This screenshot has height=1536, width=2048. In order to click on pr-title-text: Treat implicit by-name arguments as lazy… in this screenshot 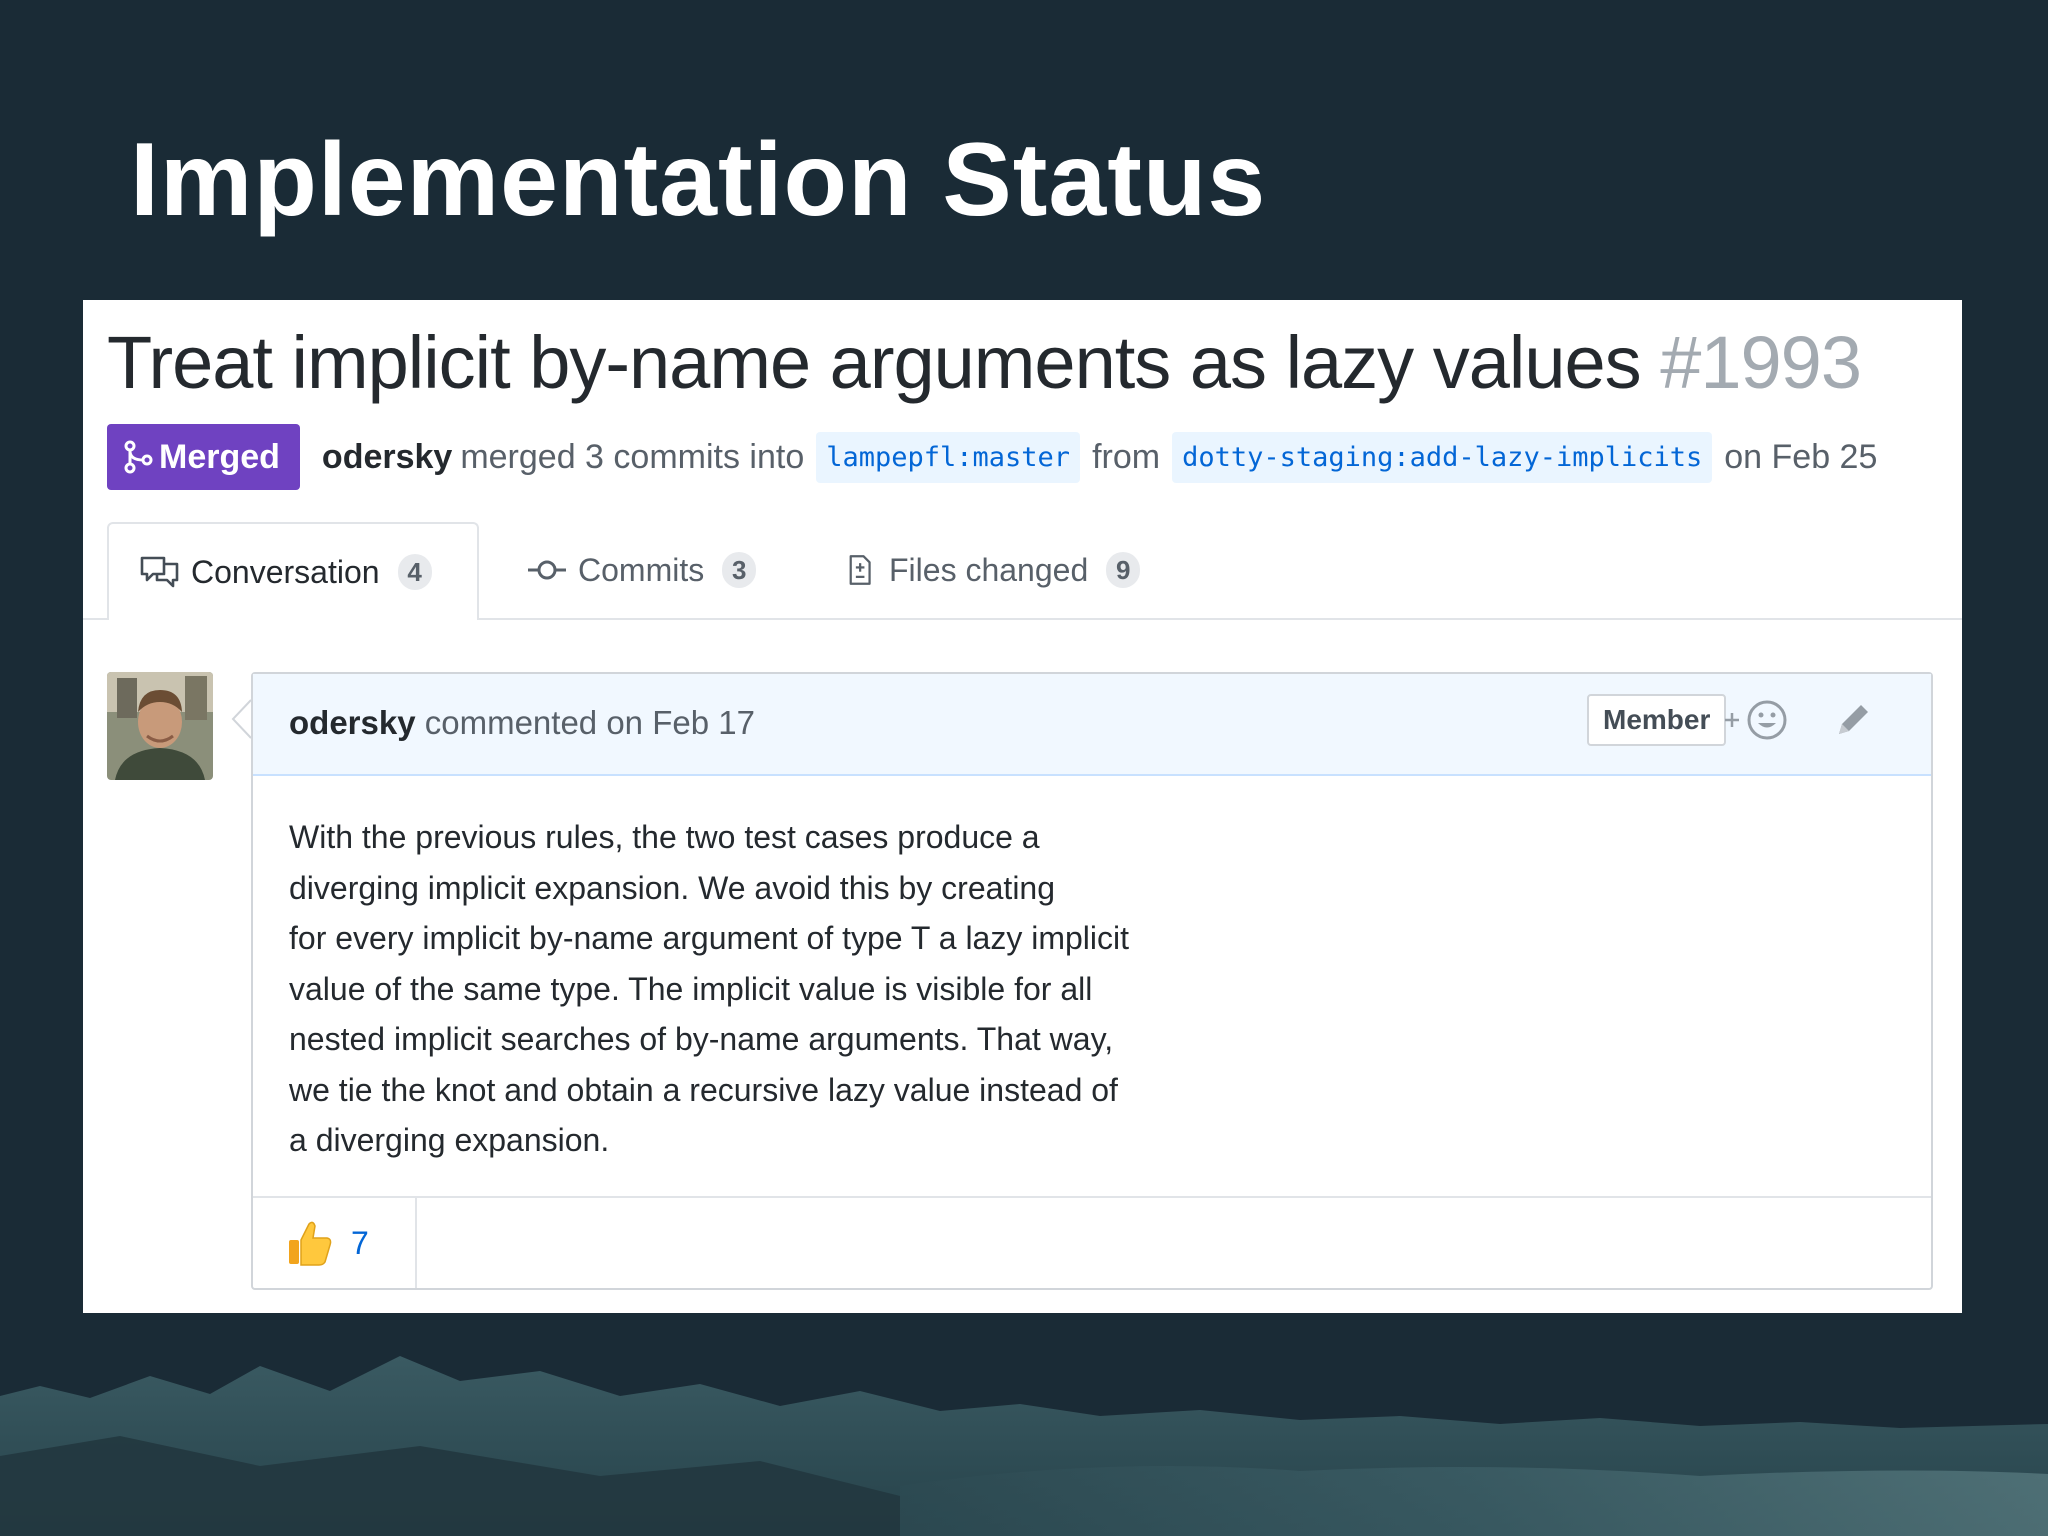, I will do `click(874, 362)`.